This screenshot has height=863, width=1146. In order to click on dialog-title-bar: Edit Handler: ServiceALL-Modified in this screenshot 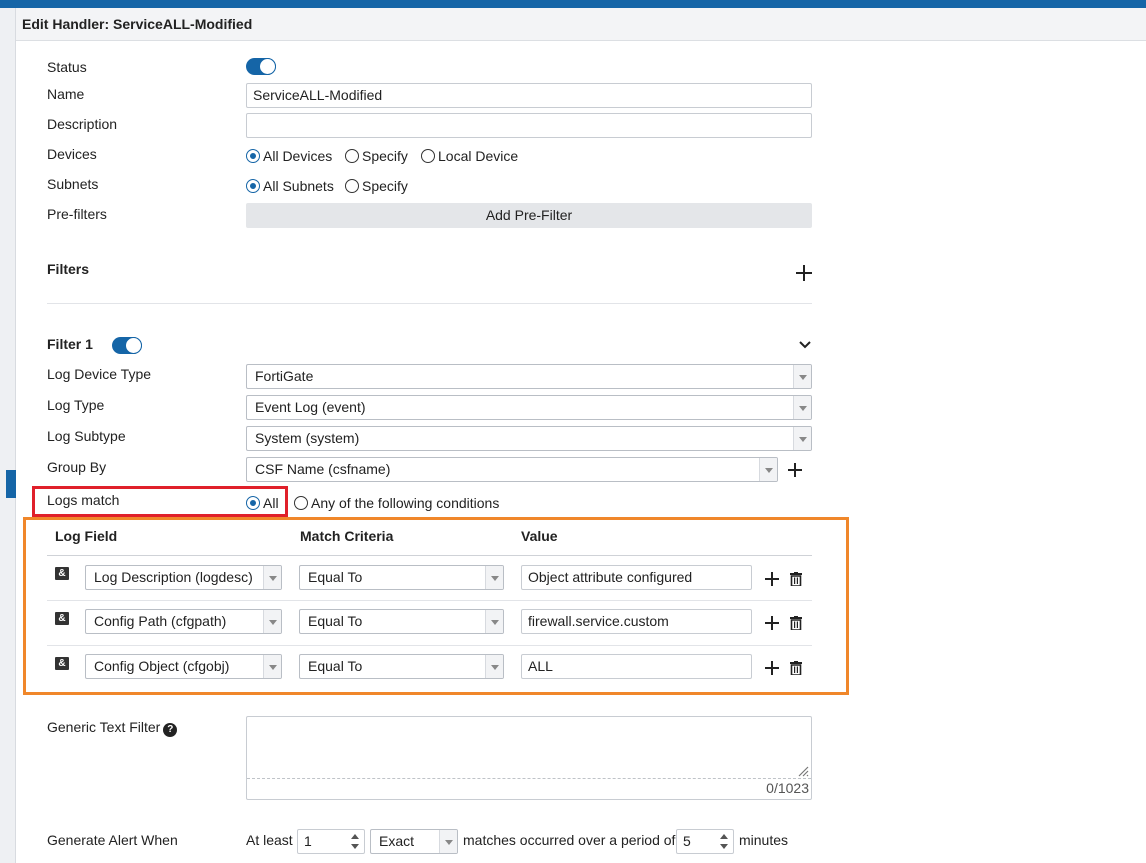, I will do `click(581, 24)`.